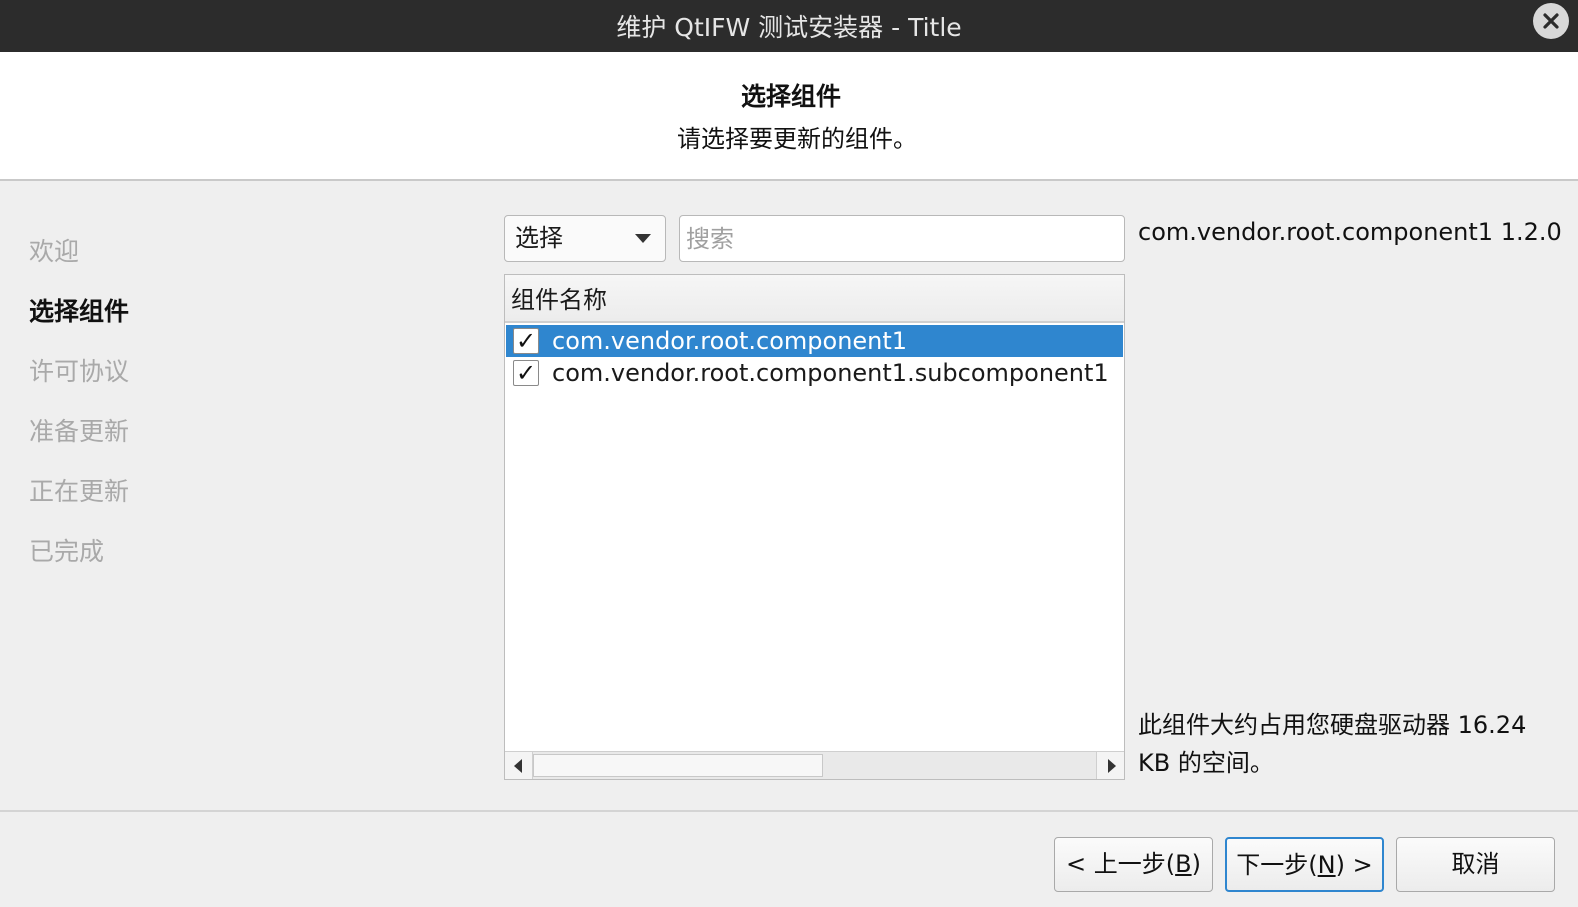  I want to click on close-button, so click(1551, 21).